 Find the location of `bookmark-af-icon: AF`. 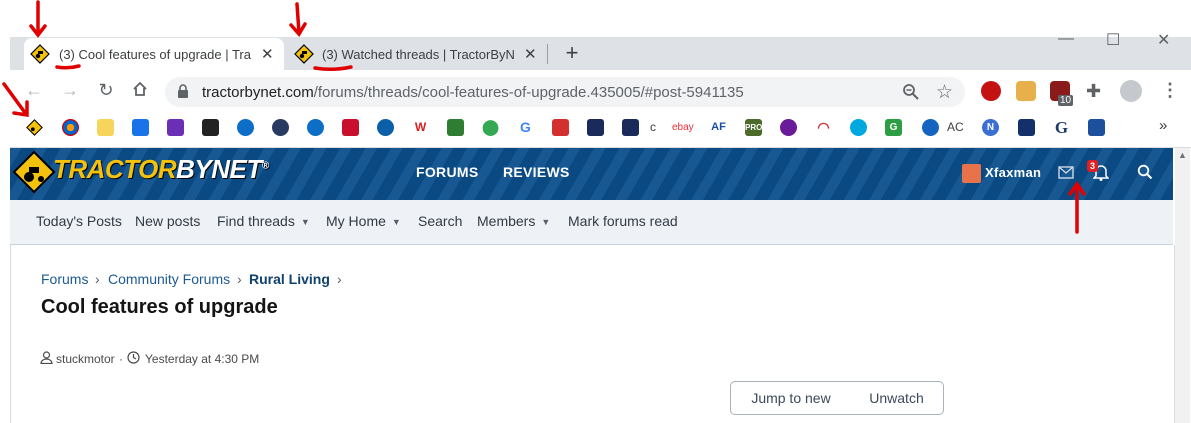

bookmark-af-icon: AF is located at coordinates (718, 127).